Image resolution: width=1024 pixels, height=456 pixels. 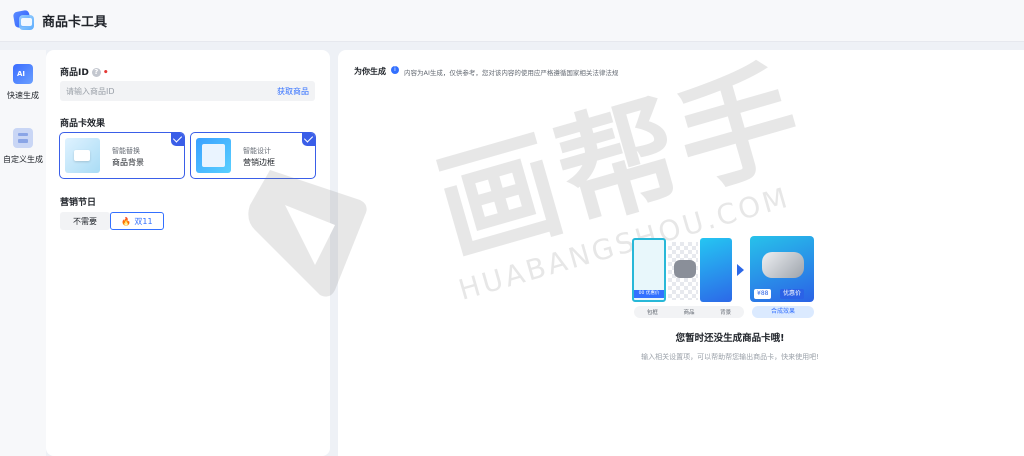 I want to click on rail-item-custom-generate: 自定义生成, so click(x=23, y=146).